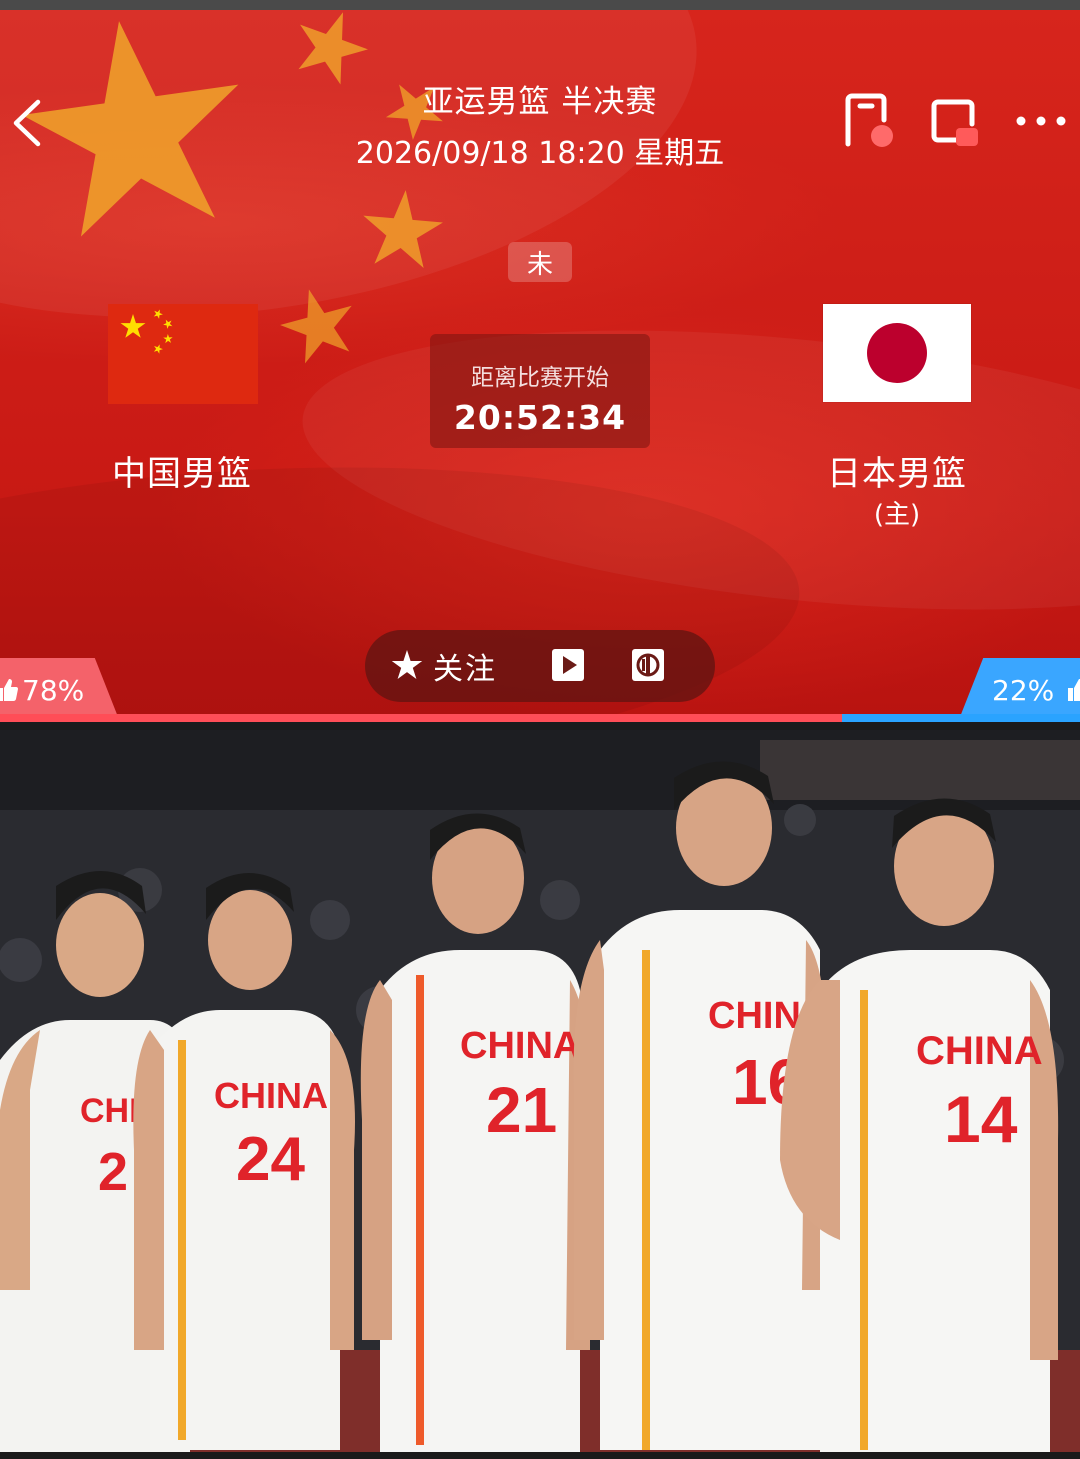 The height and width of the screenshot is (1459, 1080). Describe the element at coordinates (1023, 690) in the screenshot. I see `away-support-percent: 22%` at that location.